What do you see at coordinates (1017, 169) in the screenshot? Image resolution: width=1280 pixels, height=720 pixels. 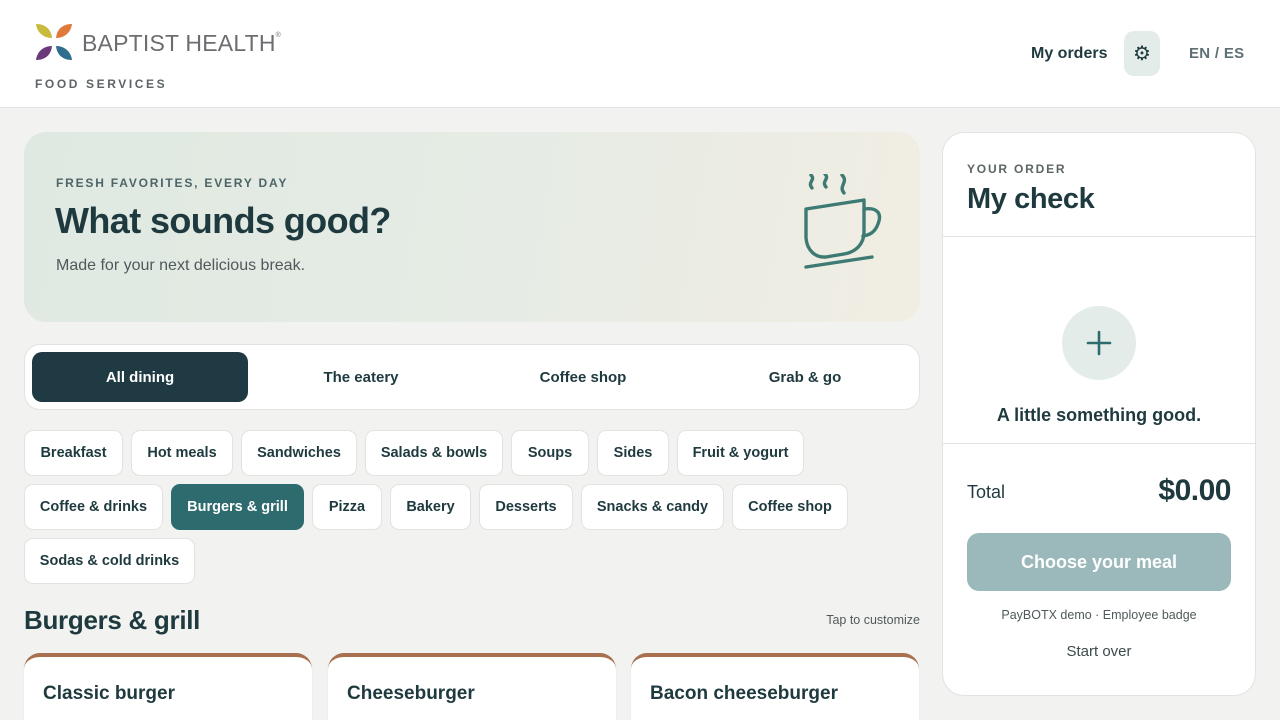 I see `order-kicker: YOUR ORDER` at bounding box center [1017, 169].